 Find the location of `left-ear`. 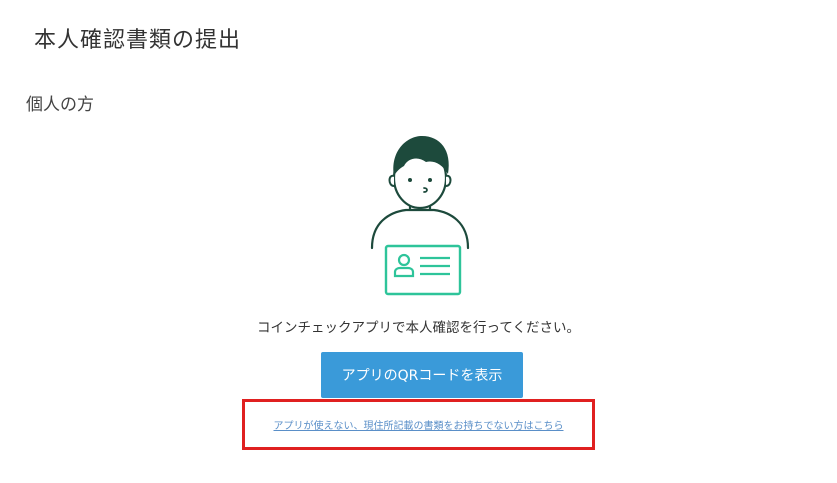

left-ear is located at coordinates (391, 180).